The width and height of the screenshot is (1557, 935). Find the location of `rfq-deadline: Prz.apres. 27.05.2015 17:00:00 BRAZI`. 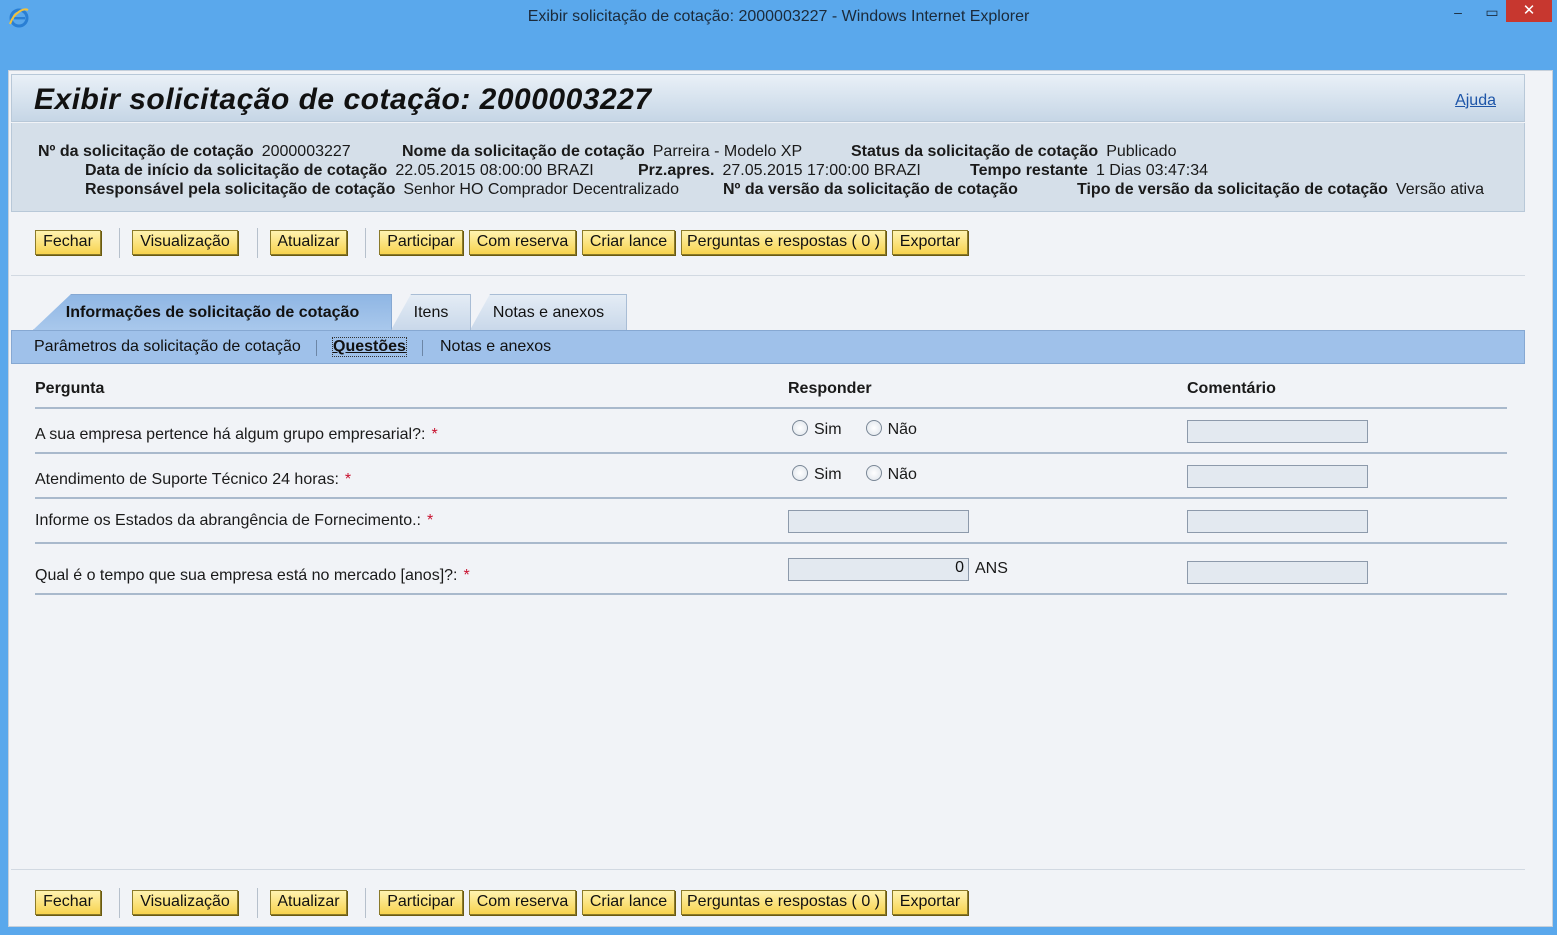

rfq-deadline: Prz.apres. 27.05.2015 17:00:00 BRAZI is located at coordinates (779, 170).